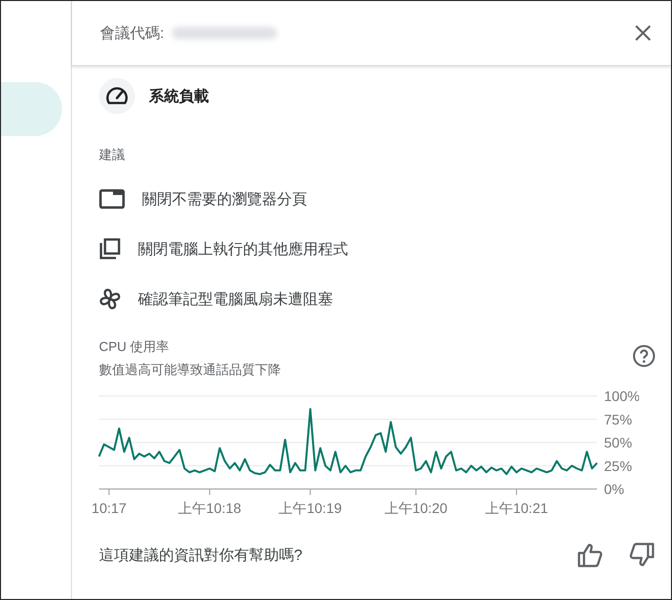 This screenshot has width=672, height=600. I want to click on help-icon, so click(644, 356).